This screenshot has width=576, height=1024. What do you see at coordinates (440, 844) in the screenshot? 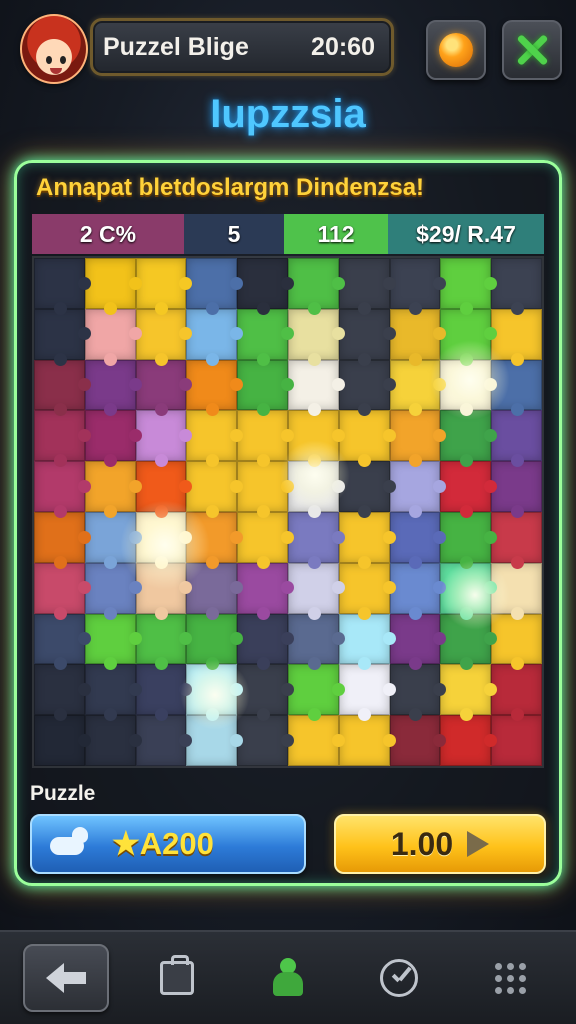
I see `play-button: 1.00` at bounding box center [440, 844].